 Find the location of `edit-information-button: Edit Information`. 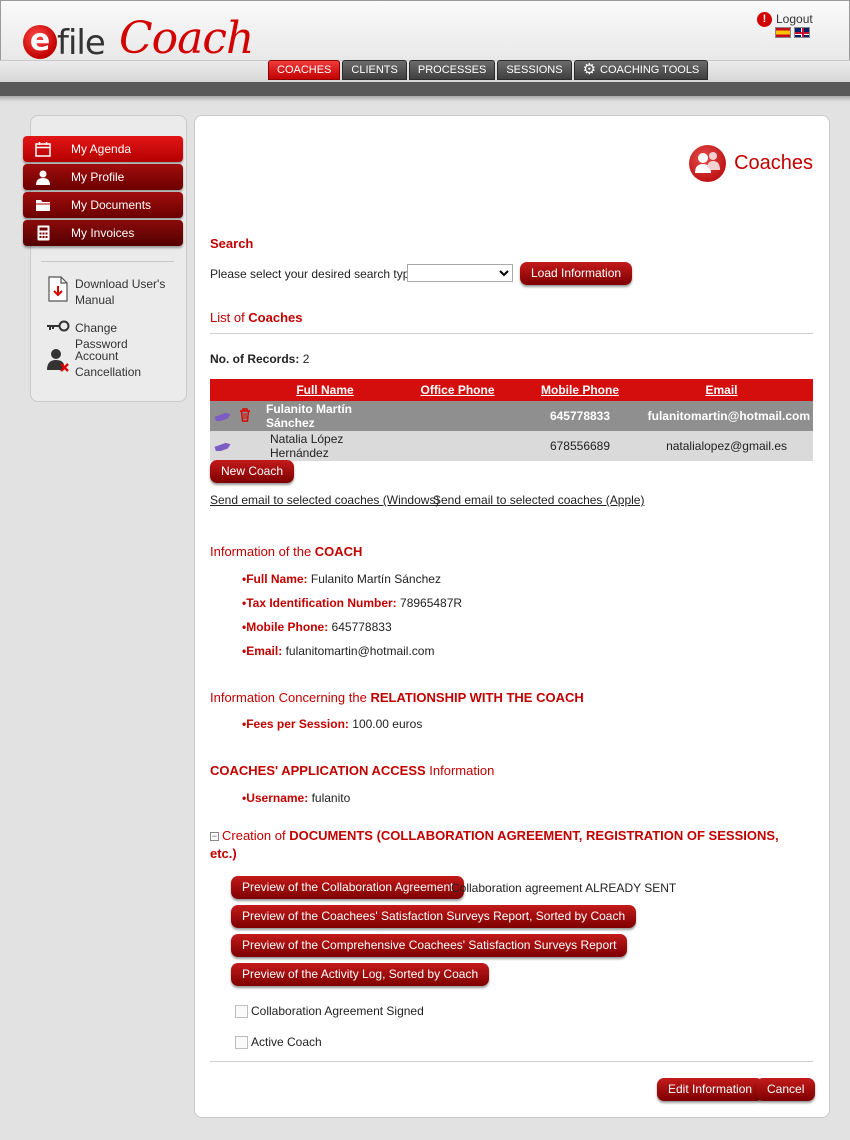

edit-information-button: Edit Information is located at coordinates (710, 1089).